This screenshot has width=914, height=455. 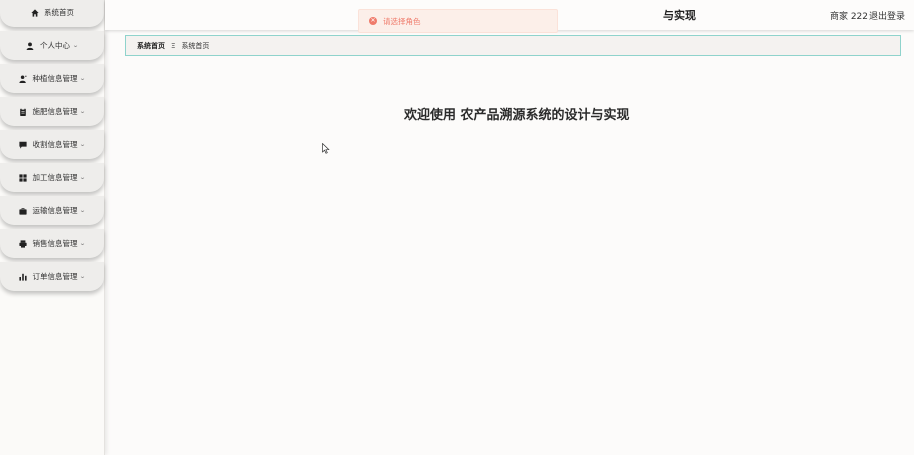 I want to click on sidebar-item-orders: 订单信息管理 ⌄, so click(x=52, y=276).